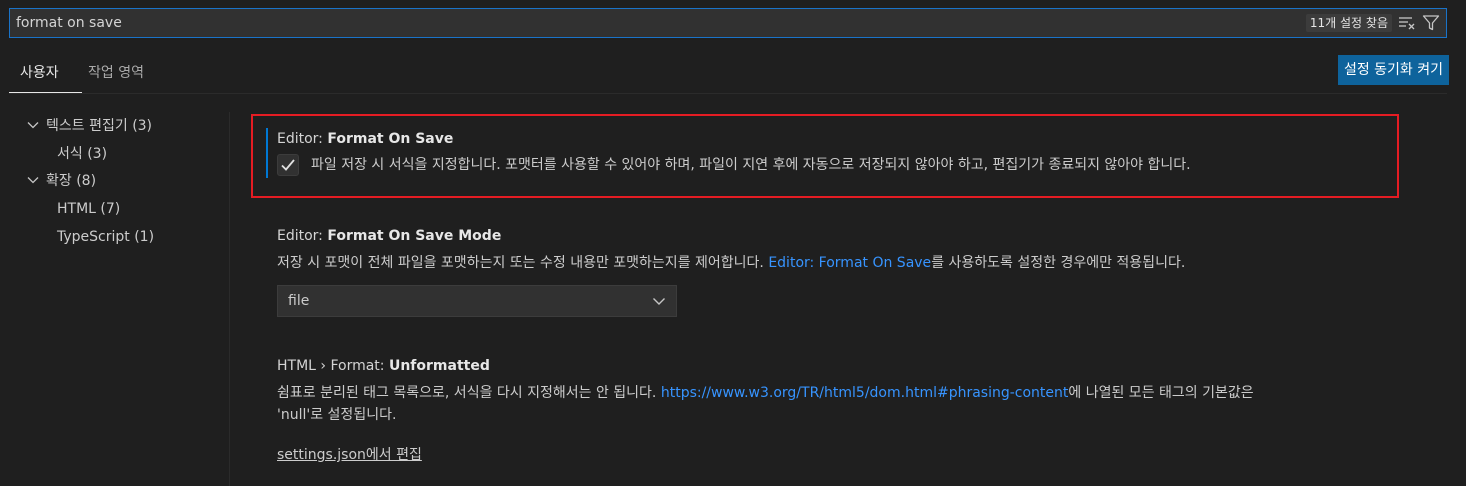 The width and height of the screenshot is (1466, 486). I want to click on setting-description-line2: 'null'로 설정됩니다., so click(337, 415).